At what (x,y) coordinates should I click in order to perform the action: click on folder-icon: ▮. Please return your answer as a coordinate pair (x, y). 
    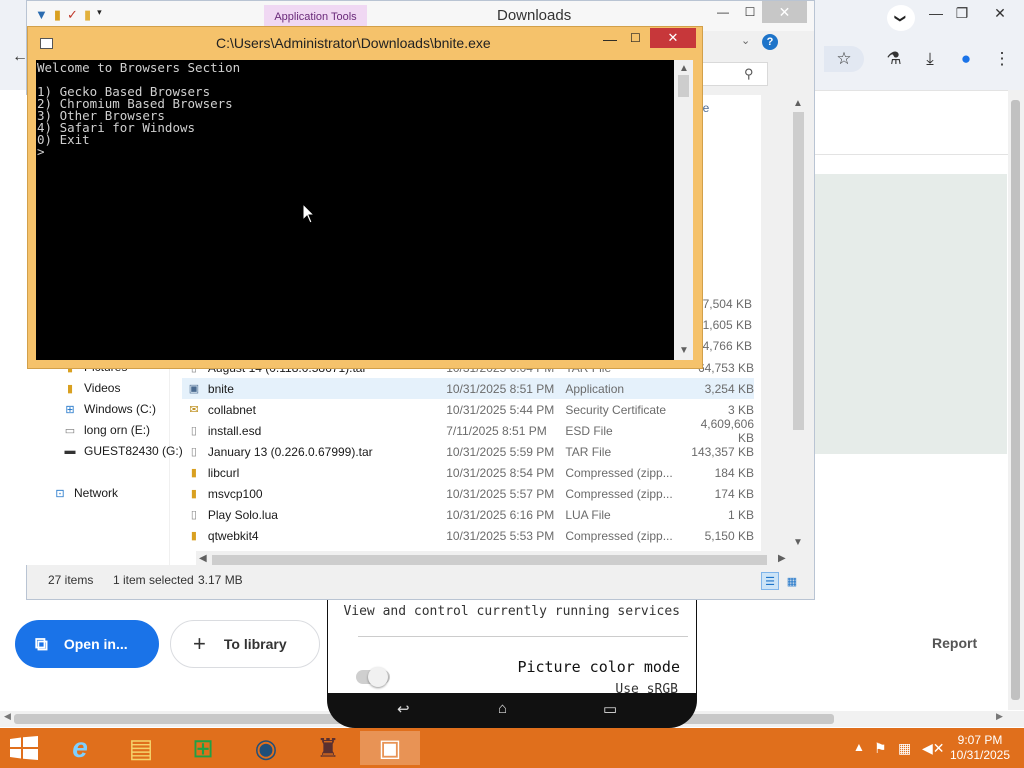
    Looking at the image, I should click on (87, 15).